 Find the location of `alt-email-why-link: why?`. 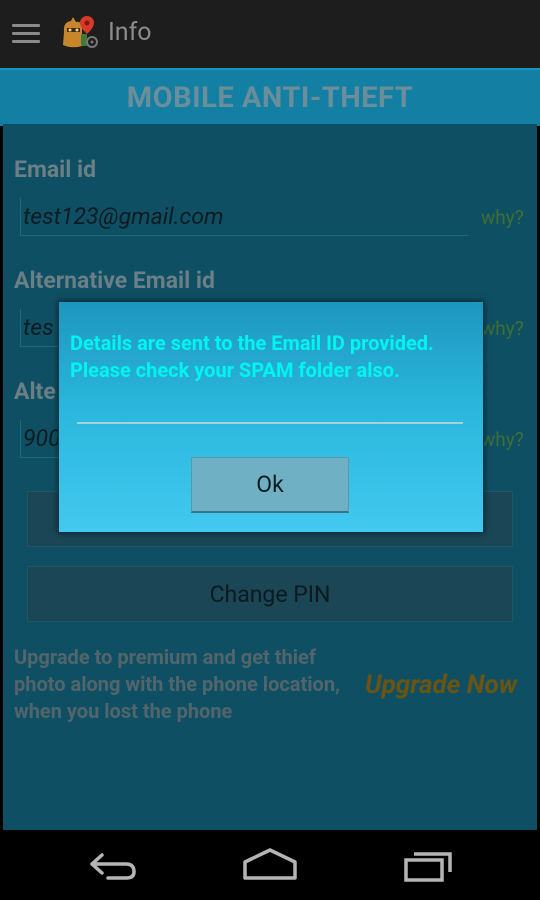

alt-email-why-link: why? is located at coordinates (502, 328).